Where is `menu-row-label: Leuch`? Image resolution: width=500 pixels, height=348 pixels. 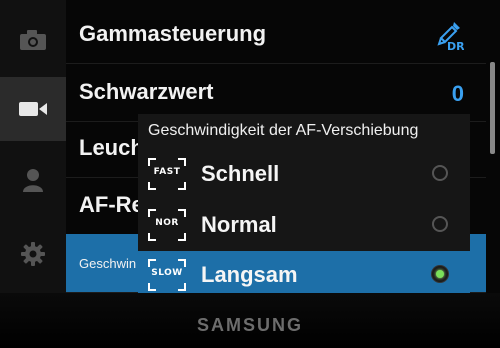
menu-row-label: Leuch is located at coordinates (111, 147).